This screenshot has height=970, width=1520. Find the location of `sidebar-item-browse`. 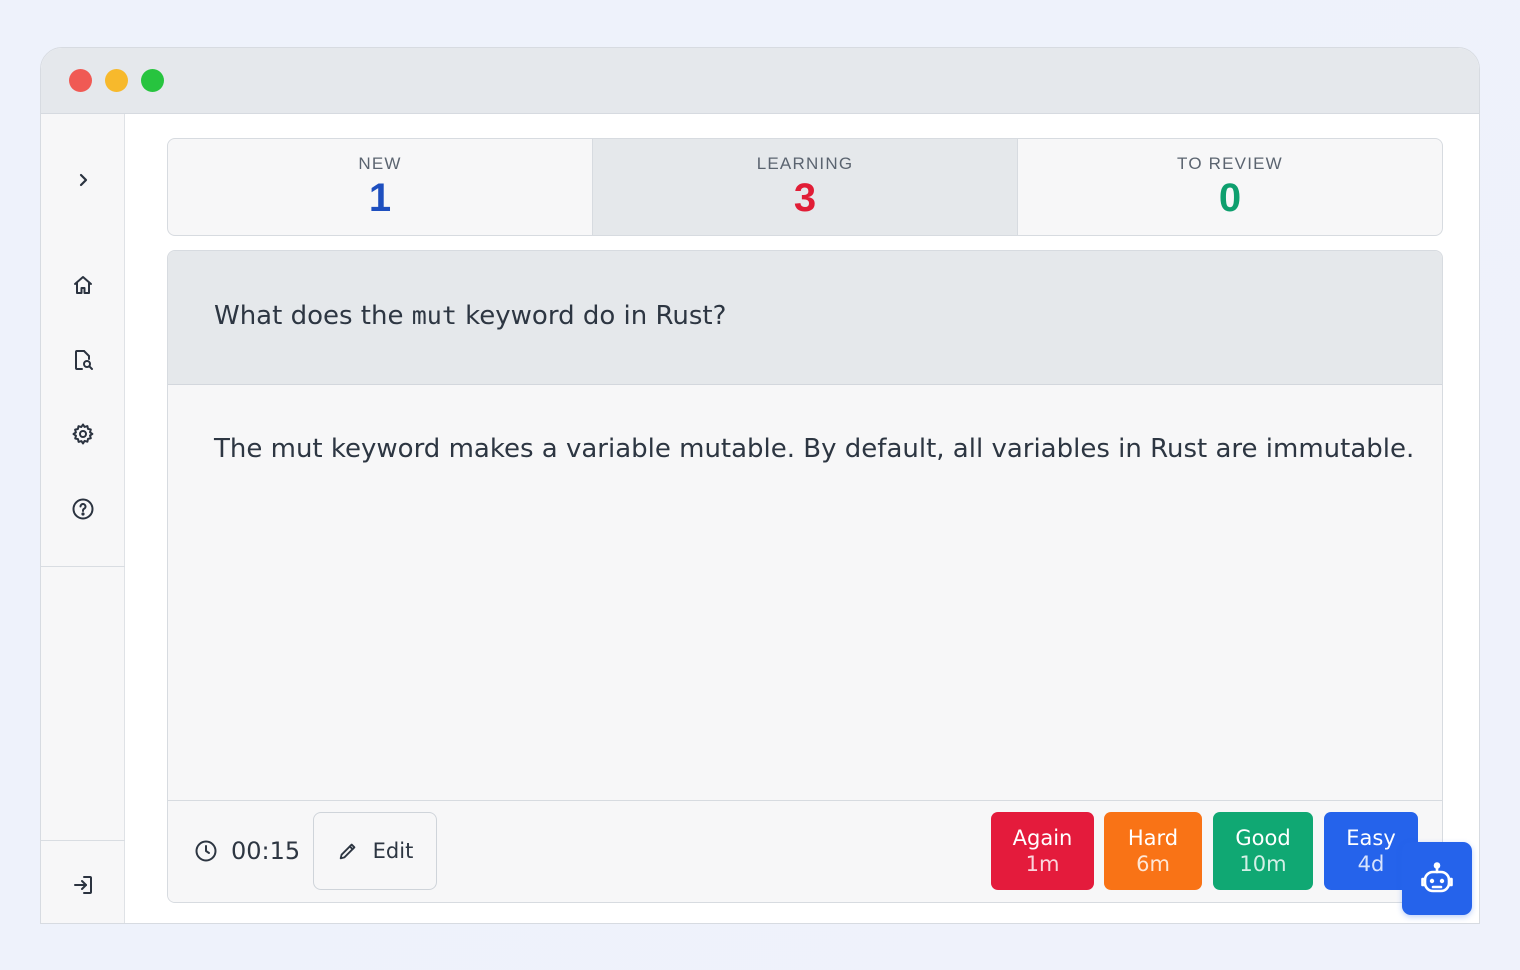

sidebar-item-browse is located at coordinates (83, 360).